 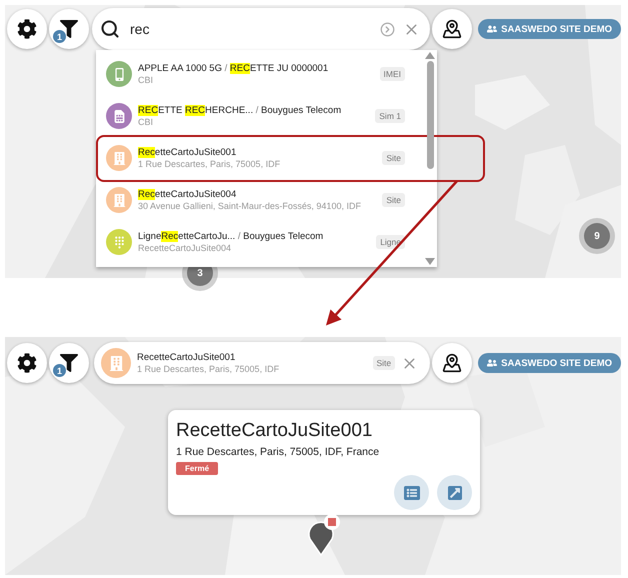 What do you see at coordinates (262, 363) in the screenshot?
I see `selected-item-field: RecetteCartoJuSite001 1 Rue Descartes, Paris, 75005, IDF Site` at bounding box center [262, 363].